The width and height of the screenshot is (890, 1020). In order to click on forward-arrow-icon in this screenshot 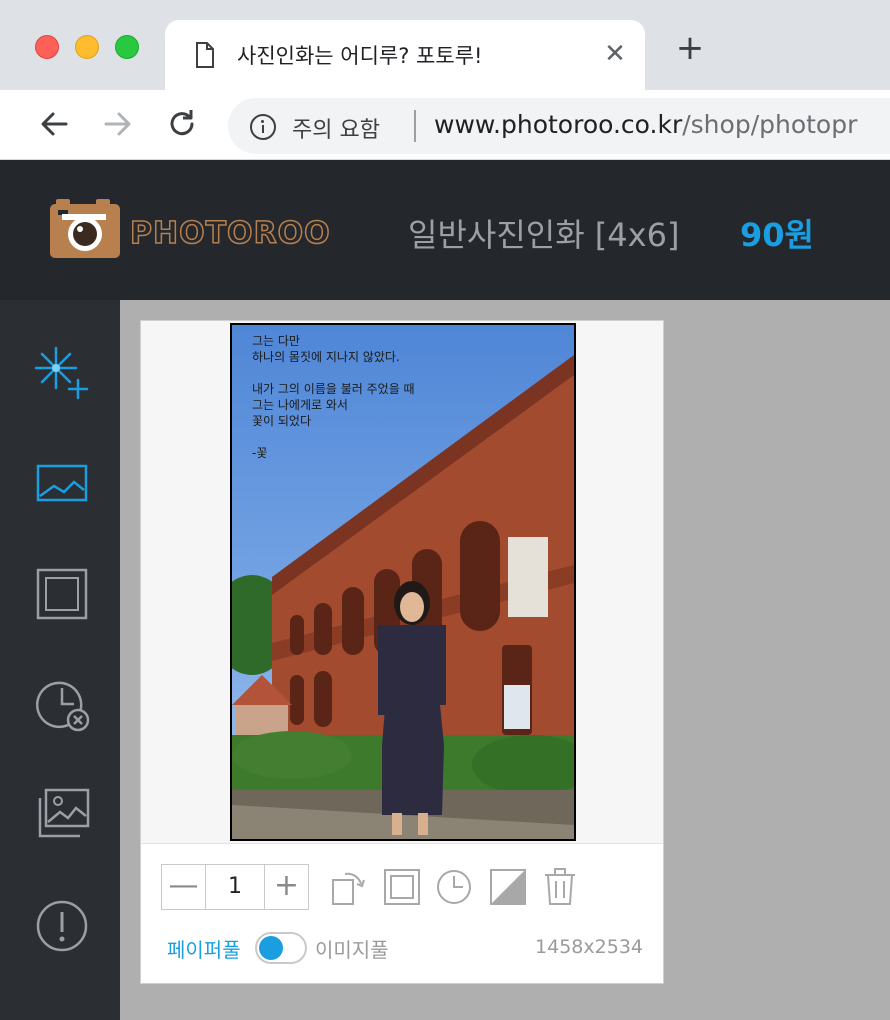, I will do `click(118, 124)`.